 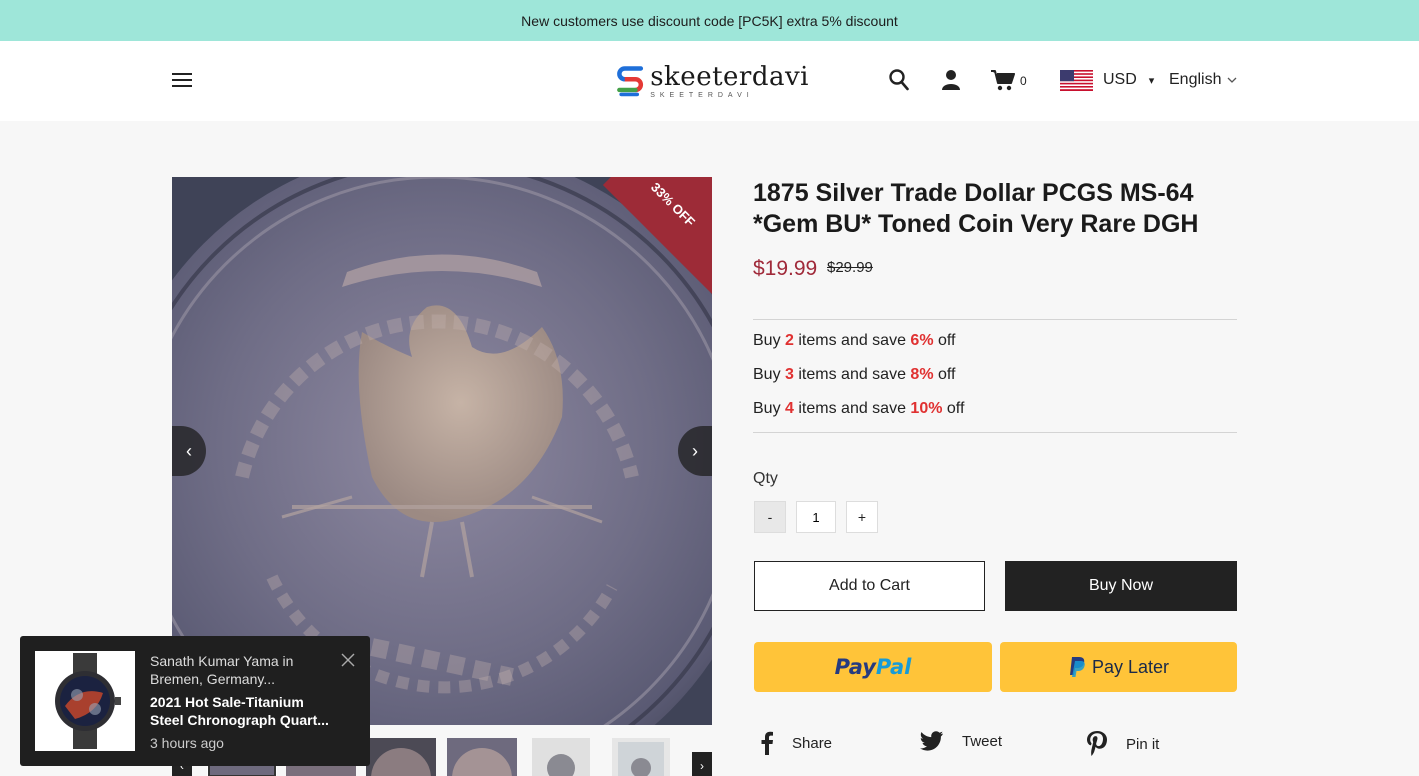 I want to click on quantity-input, so click(x=816, y=517).